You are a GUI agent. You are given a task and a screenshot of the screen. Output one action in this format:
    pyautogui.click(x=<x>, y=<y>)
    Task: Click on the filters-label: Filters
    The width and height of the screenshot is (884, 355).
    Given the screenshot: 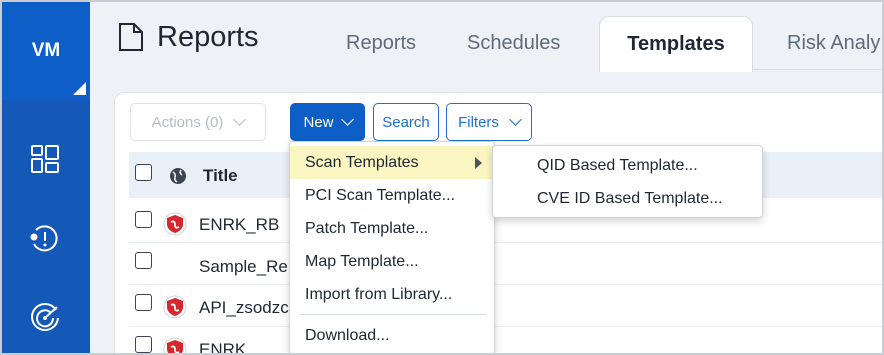 What is the action you would take?
    pyautogui.click(x=478, y=122)
    